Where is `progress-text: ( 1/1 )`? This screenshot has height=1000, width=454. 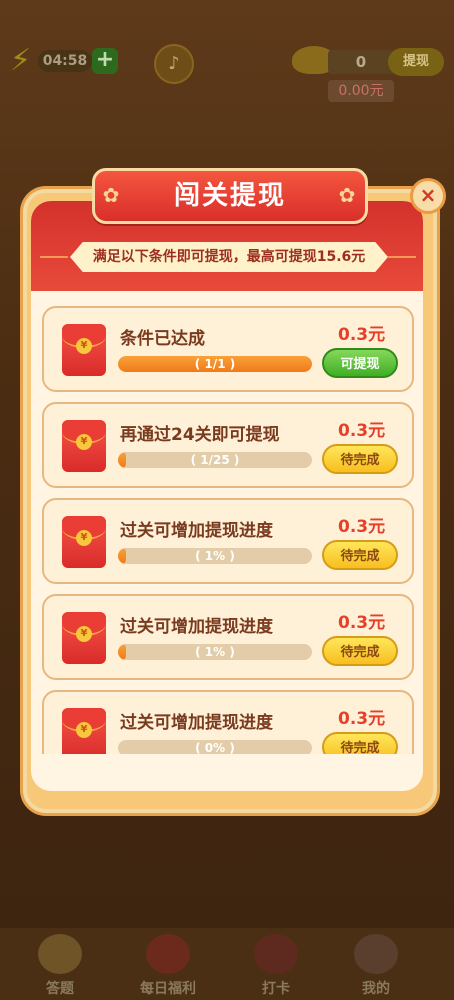 progress-text: ( 1/1 ) is located at coordinates (215, 364).